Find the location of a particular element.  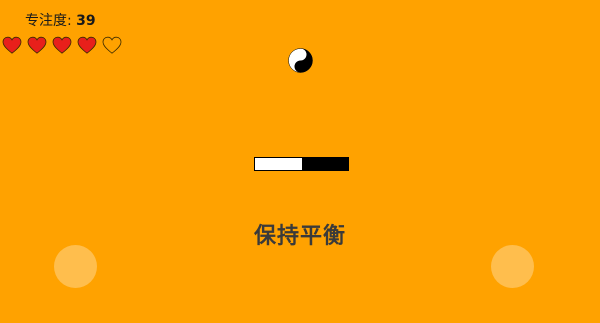

focus-value: 39 is located at coordinates (86, 21).